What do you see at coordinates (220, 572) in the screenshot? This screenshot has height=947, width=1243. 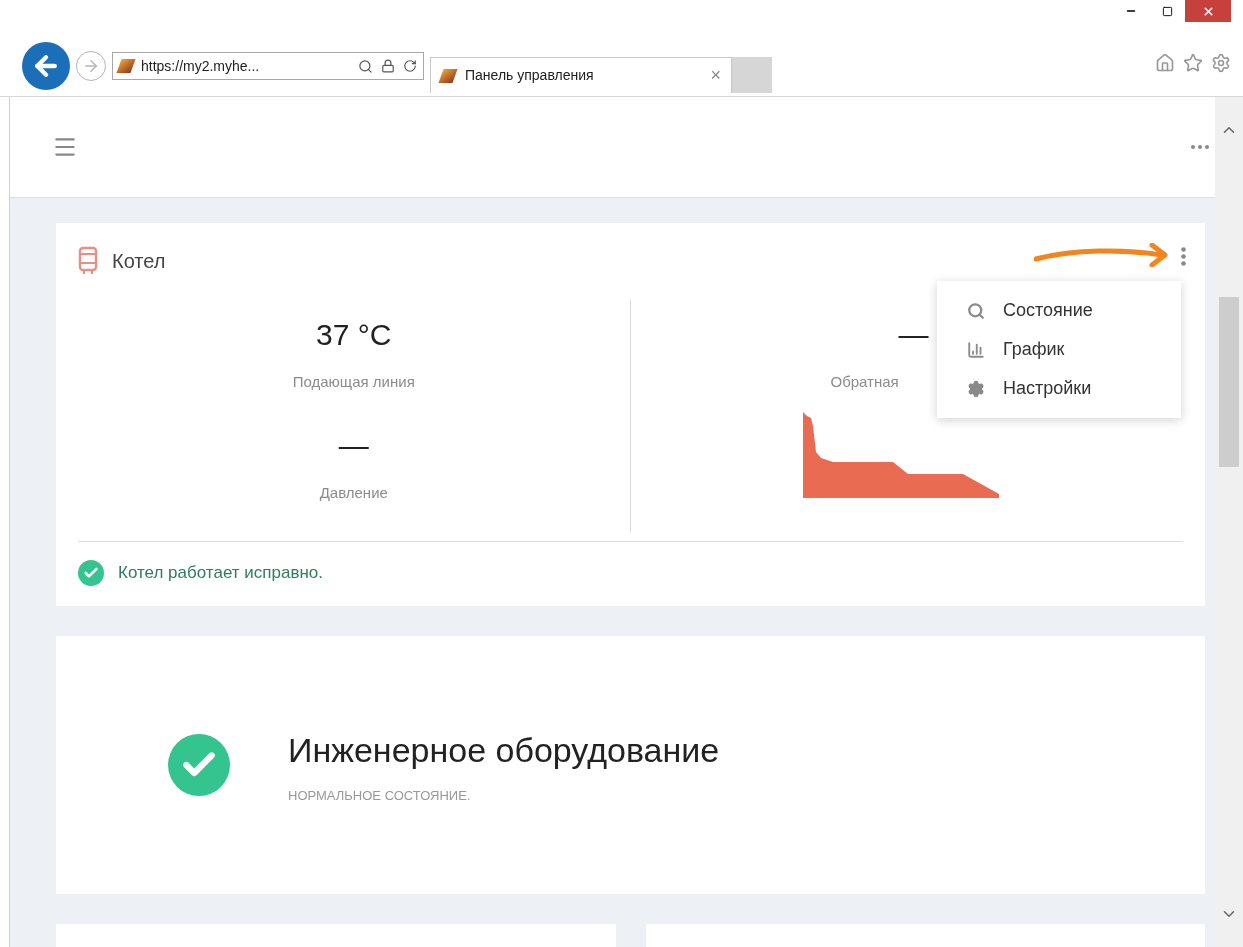 I see `status-message: Котел работает исправно.` at bounding box center [220, 572].